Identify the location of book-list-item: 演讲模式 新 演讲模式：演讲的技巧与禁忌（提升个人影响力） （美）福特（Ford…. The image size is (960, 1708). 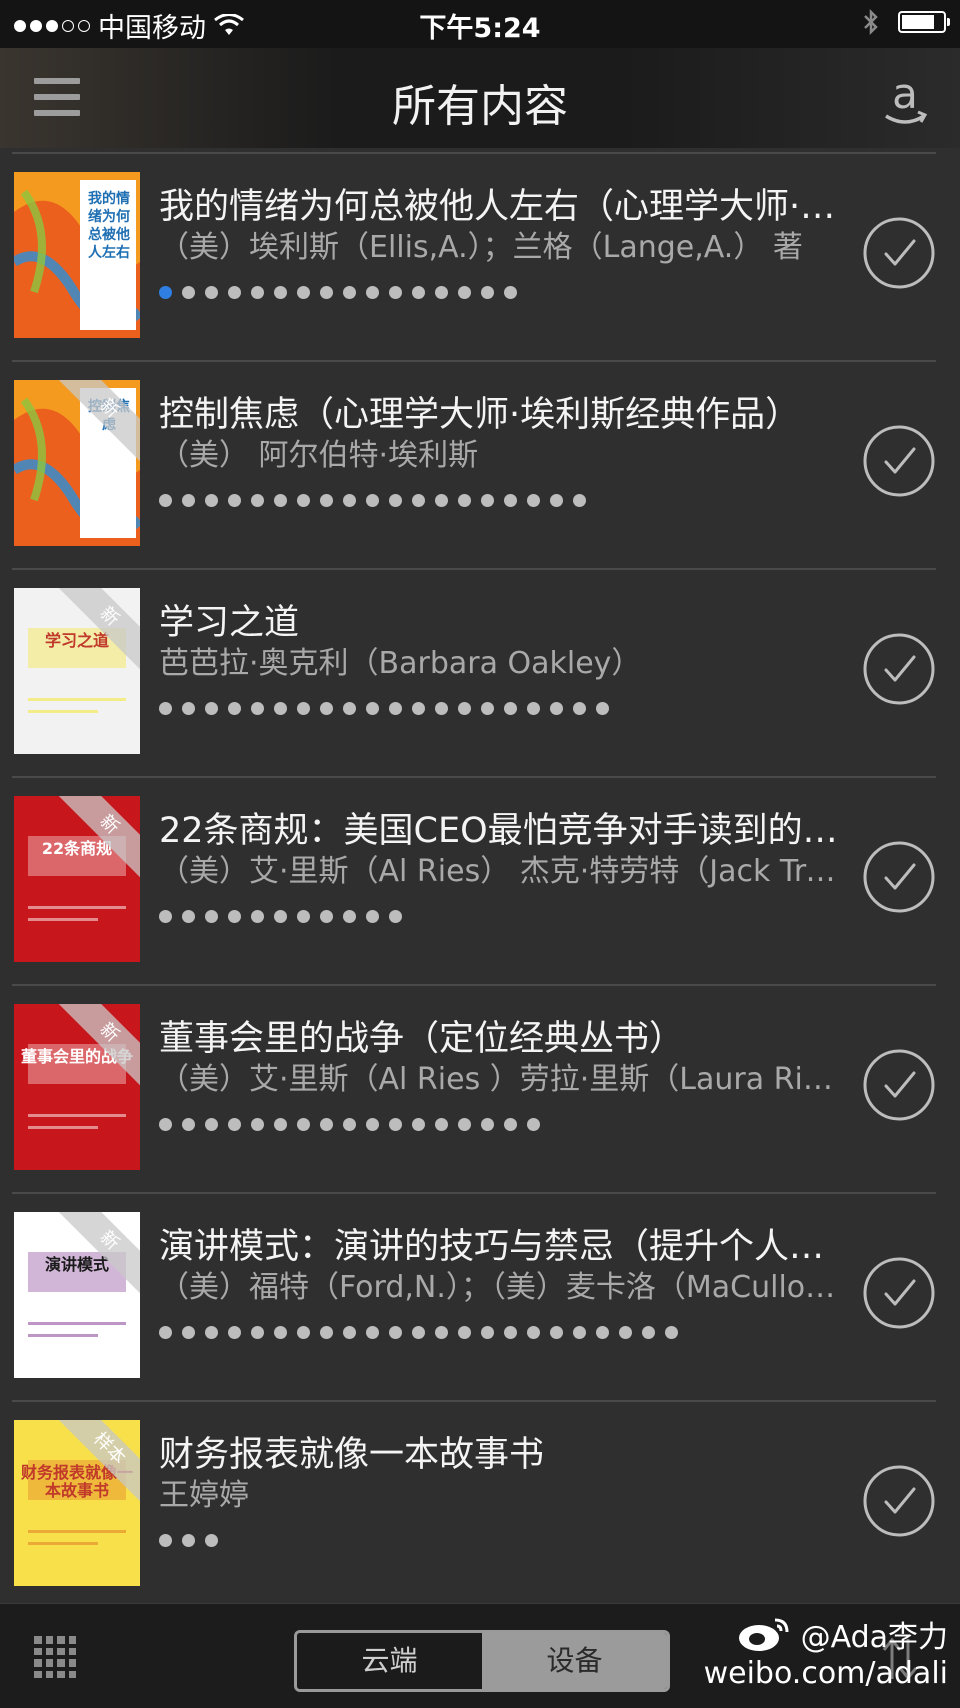
(474, 1296).